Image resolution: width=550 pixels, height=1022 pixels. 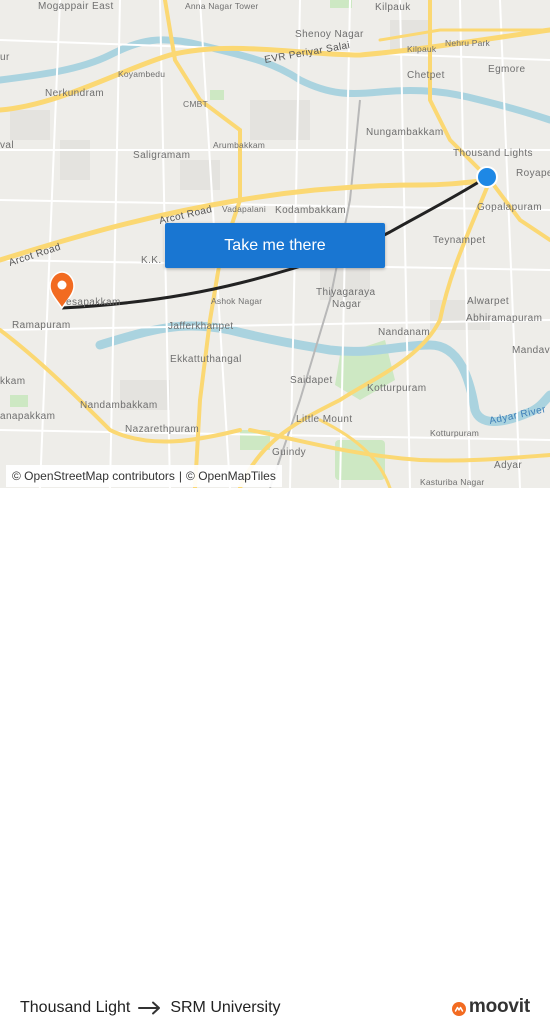 What do you see at coordinates (201, 326) in the screenshot?
I see `label-jafferkhanpet: Jafferkhanpet` at bounding box center [201, 326].